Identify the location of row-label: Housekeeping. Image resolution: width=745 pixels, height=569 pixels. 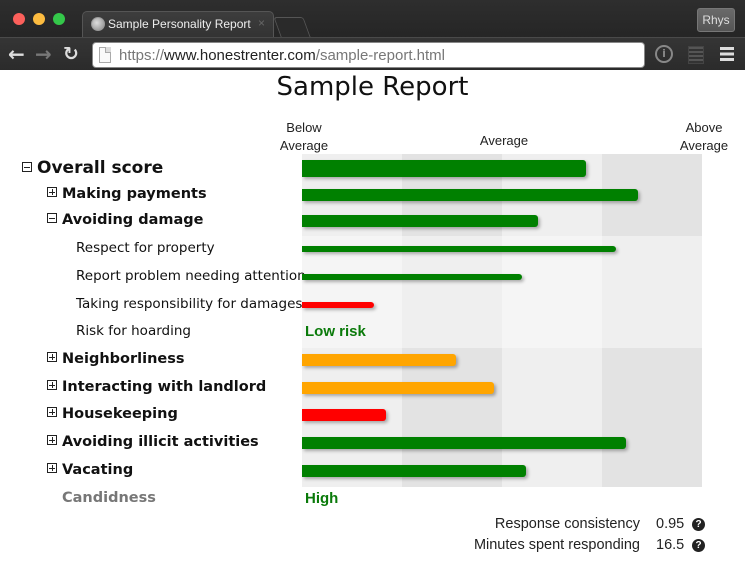
(112, 414).